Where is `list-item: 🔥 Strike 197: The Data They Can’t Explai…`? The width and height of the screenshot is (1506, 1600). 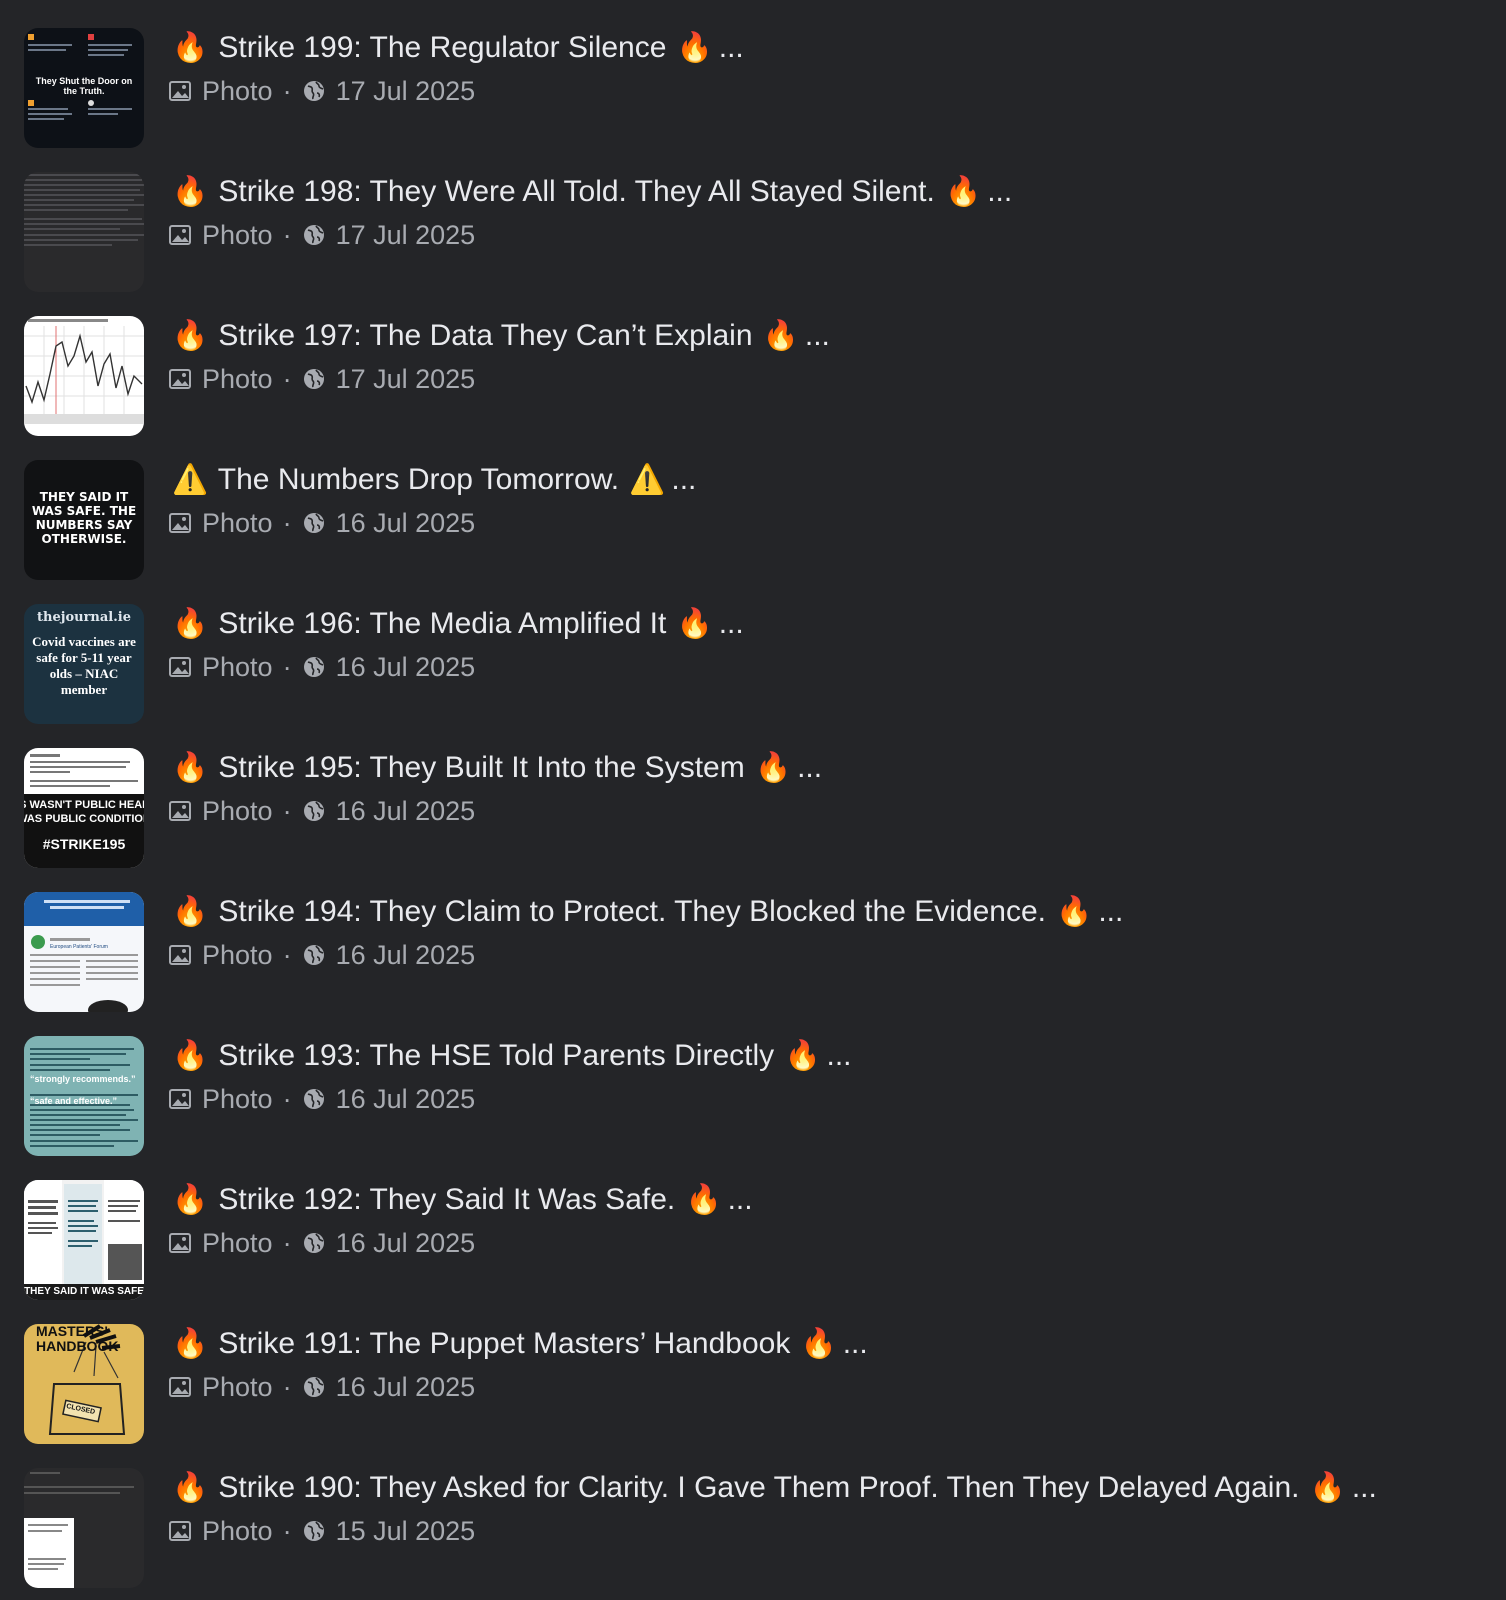 list-item: 🔥 Strike 197: The Data They Can’t Explai… is located at coordinates (753, 362).